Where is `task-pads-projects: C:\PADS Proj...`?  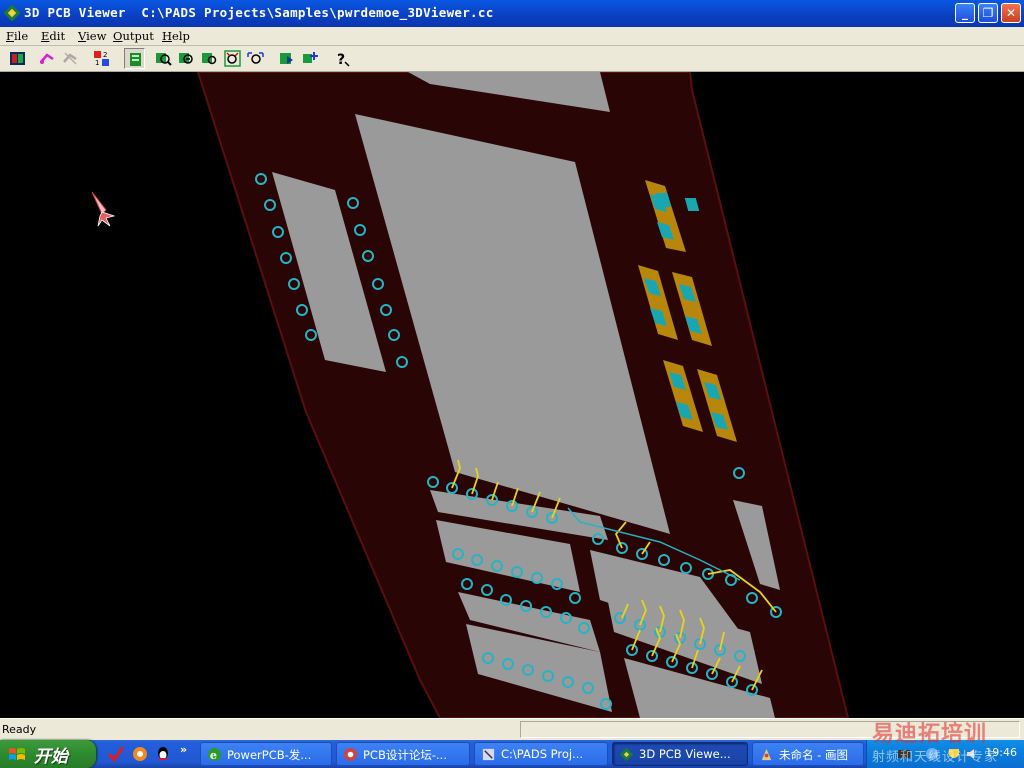 task-pads-projects: C:\PADS Proj... is located at coordinates (541, 754).